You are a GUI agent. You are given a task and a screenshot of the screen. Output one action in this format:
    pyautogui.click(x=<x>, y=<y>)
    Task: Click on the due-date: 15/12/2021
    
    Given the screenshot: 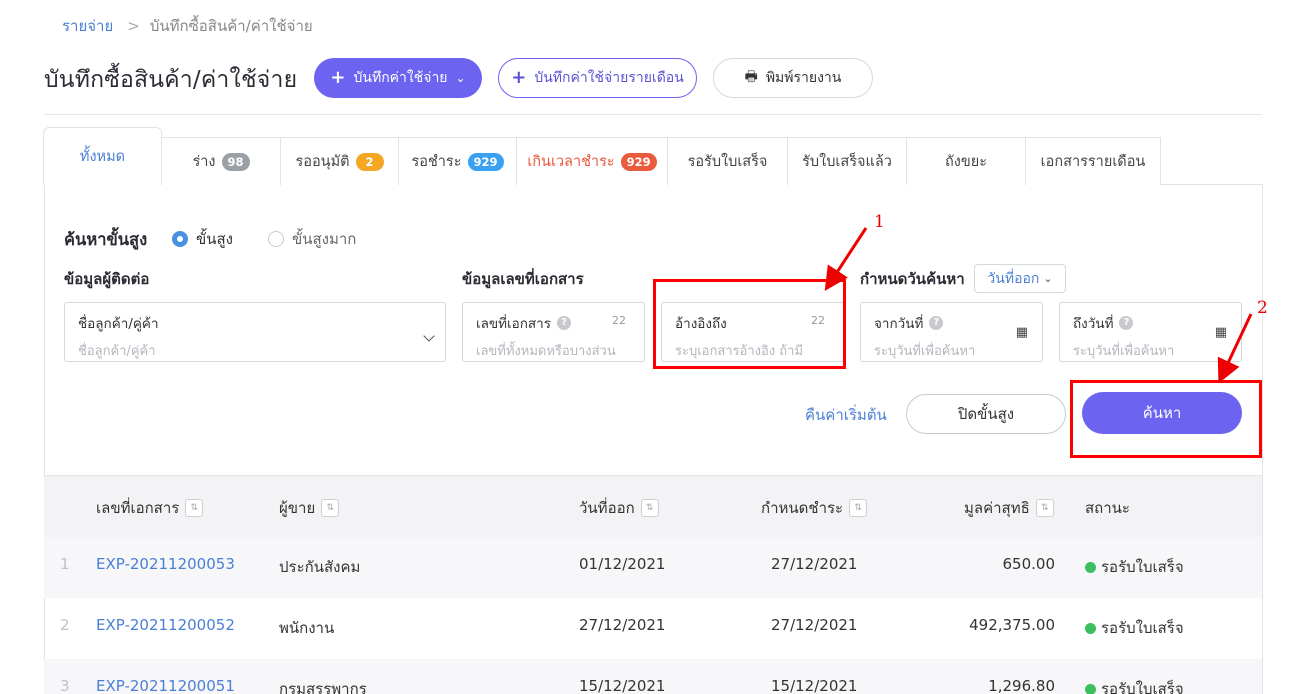 What is the action you would take?
    pyautogui.click(x=814, y=685)
    